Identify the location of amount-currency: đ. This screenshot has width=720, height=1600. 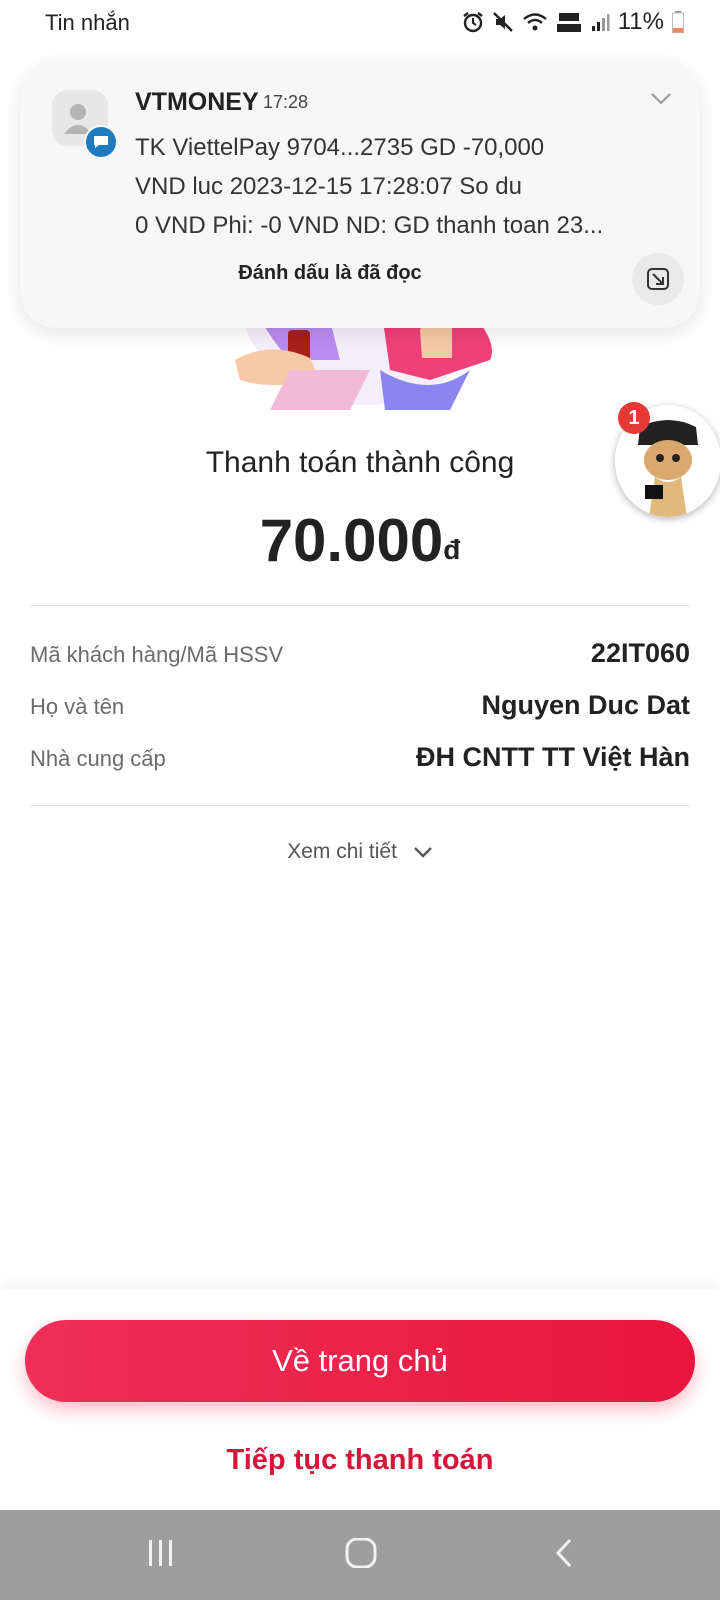
(452, 549).